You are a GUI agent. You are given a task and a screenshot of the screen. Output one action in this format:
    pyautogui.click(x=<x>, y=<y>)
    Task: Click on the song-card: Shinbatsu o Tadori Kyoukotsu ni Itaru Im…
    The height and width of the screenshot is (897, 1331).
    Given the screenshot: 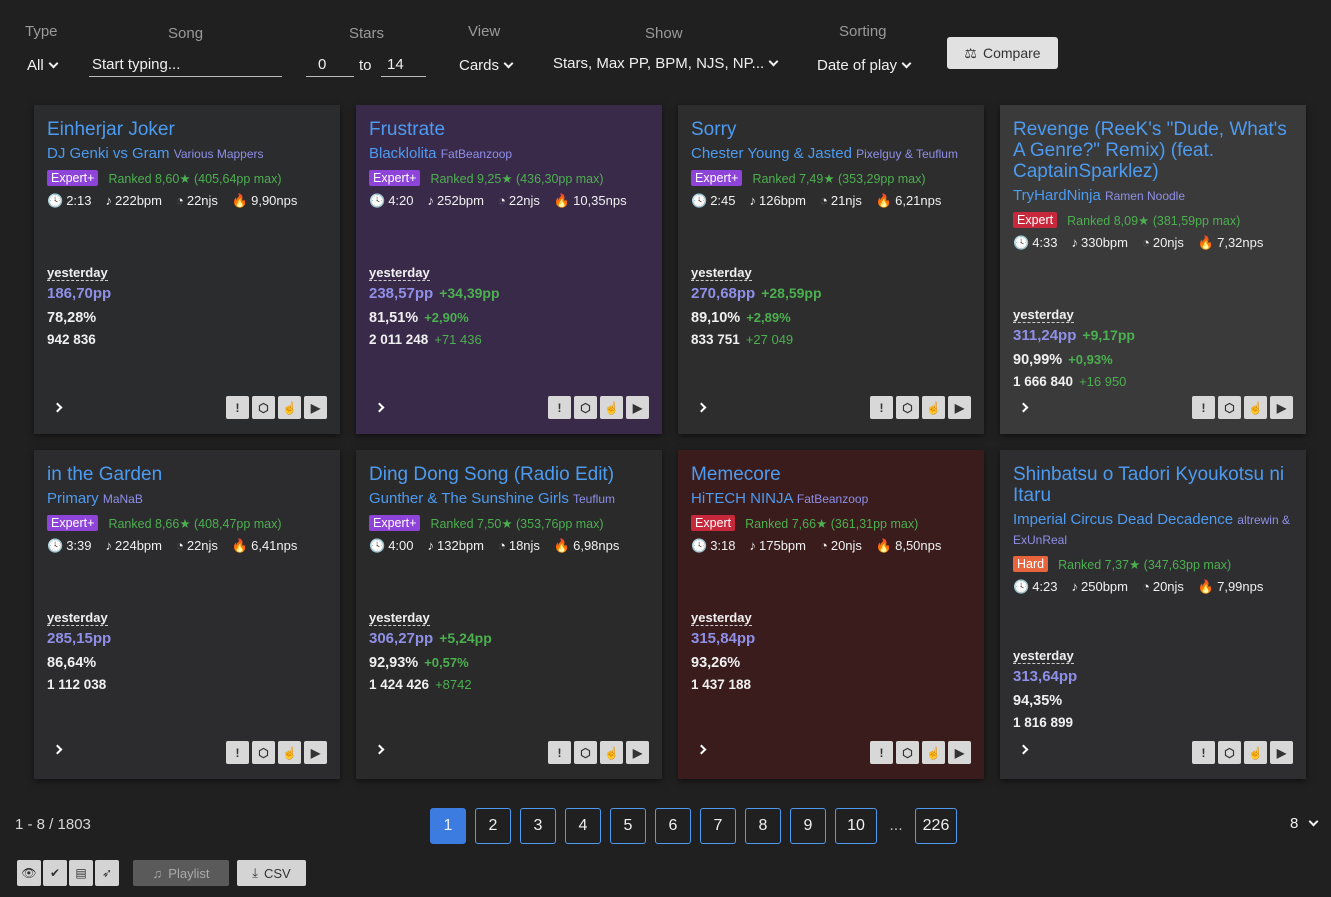 What is the action you would take?
    pyautogui.click(x=1153, y=614)
    